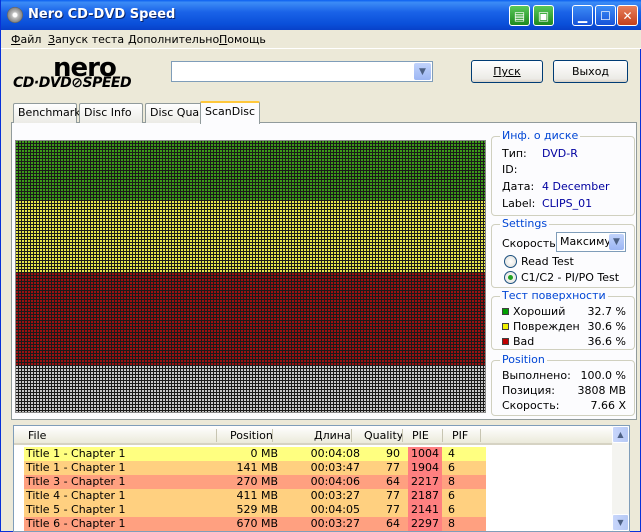 The image size is (641, 532). What do you see at coordinates (255, 524) in the screenshot?
I see `list-item: Title 6 - Chapter 1 670 MB 00:03:27 64 2297 8` at bounding box center [255, 524].